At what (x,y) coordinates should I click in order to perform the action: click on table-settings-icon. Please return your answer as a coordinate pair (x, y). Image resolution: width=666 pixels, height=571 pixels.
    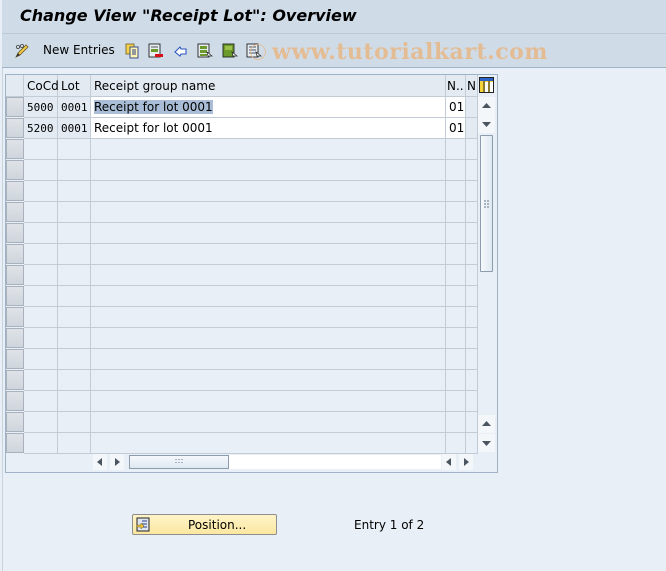
    Looking at the image, I should click on (486, 85).